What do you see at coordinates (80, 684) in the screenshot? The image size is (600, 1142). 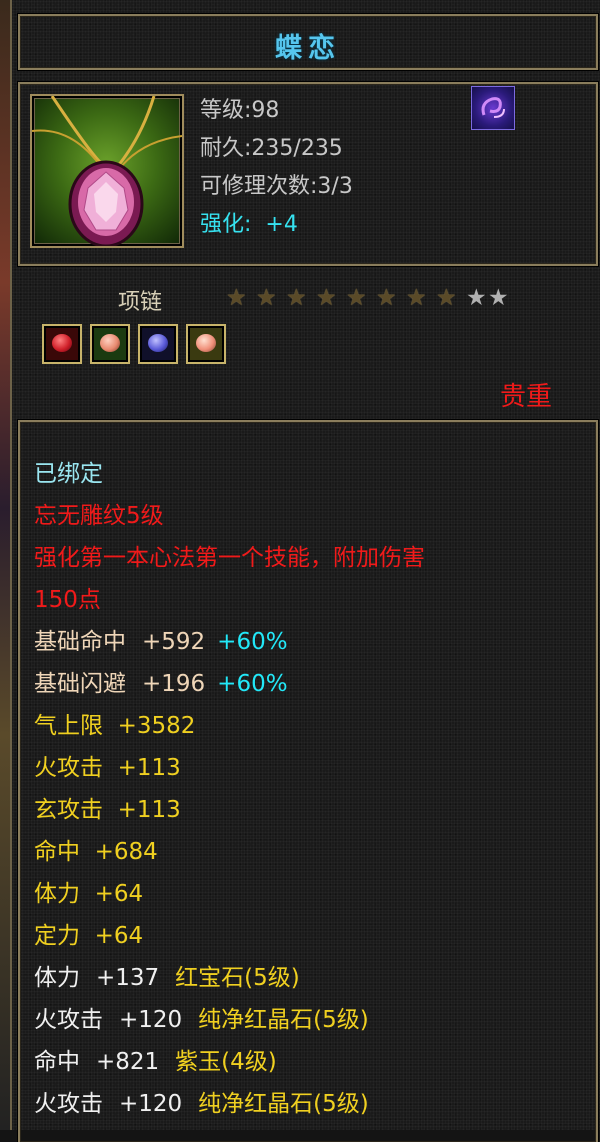 I see `stat-label: 基础闪避` at bounding box center [80, 684].